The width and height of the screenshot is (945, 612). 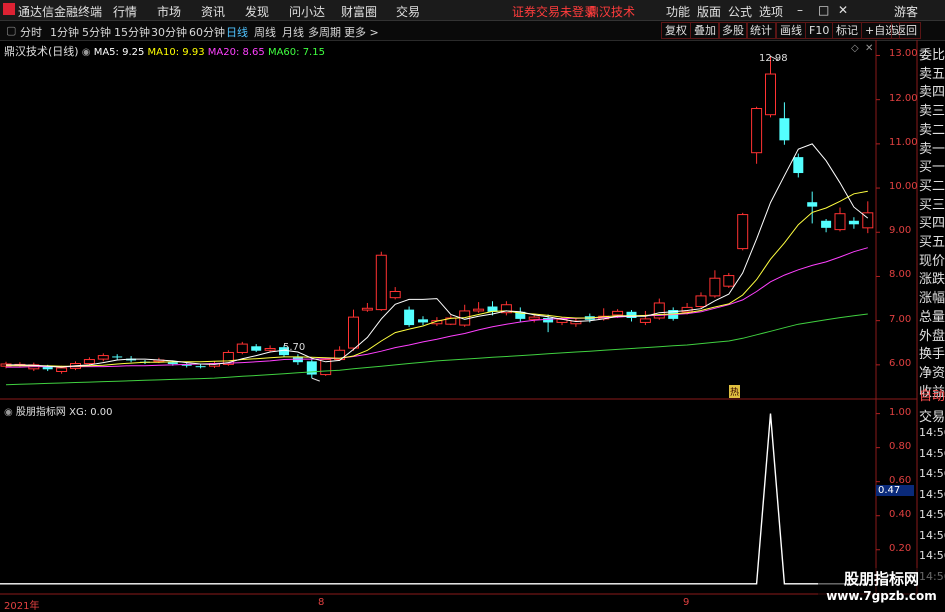 I want to click on x-axis-label-aug: 8, so click(x=321, y=602).